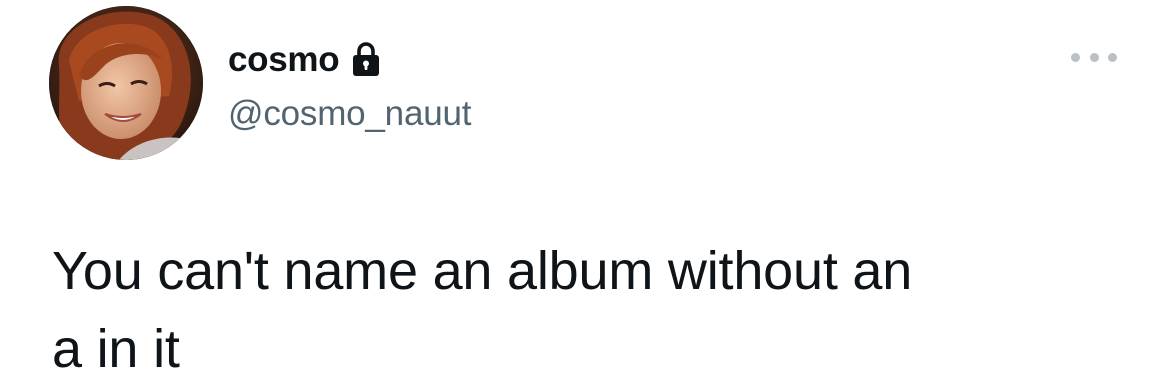  I want to click on tweet-text-line-1: You can't name an album without an, so click(482, 271).